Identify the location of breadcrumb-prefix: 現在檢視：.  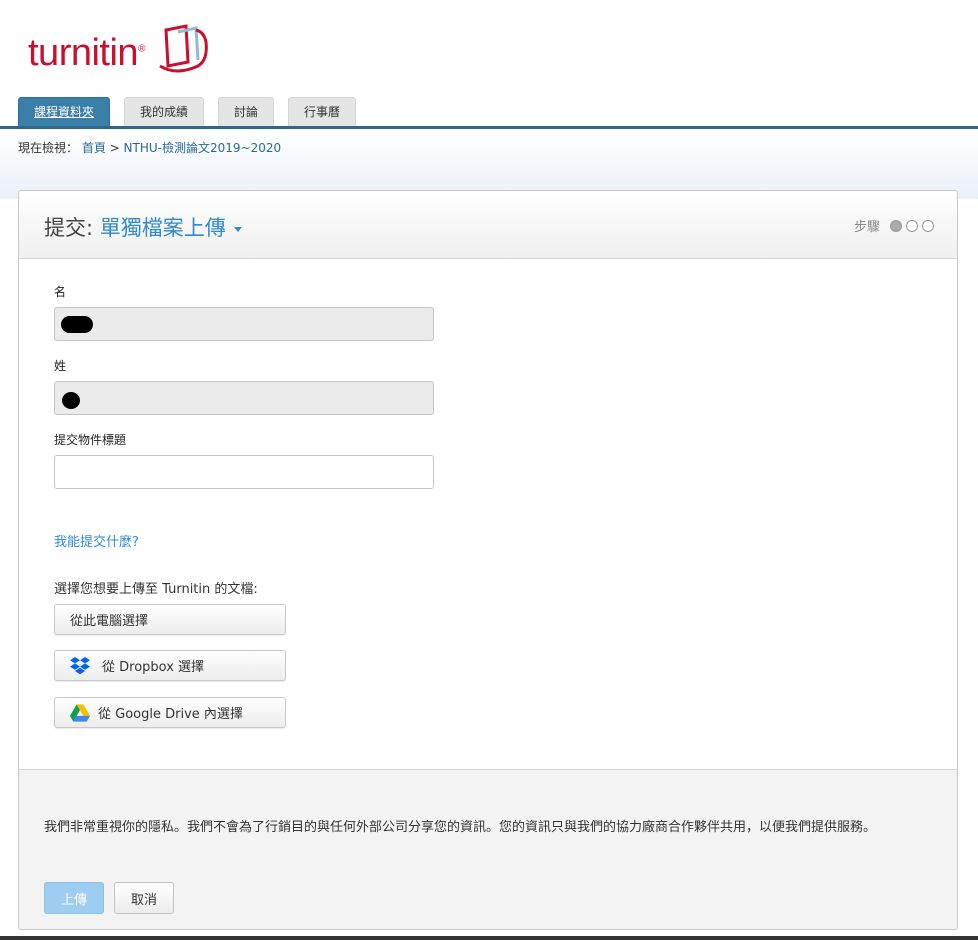
(48, 148).